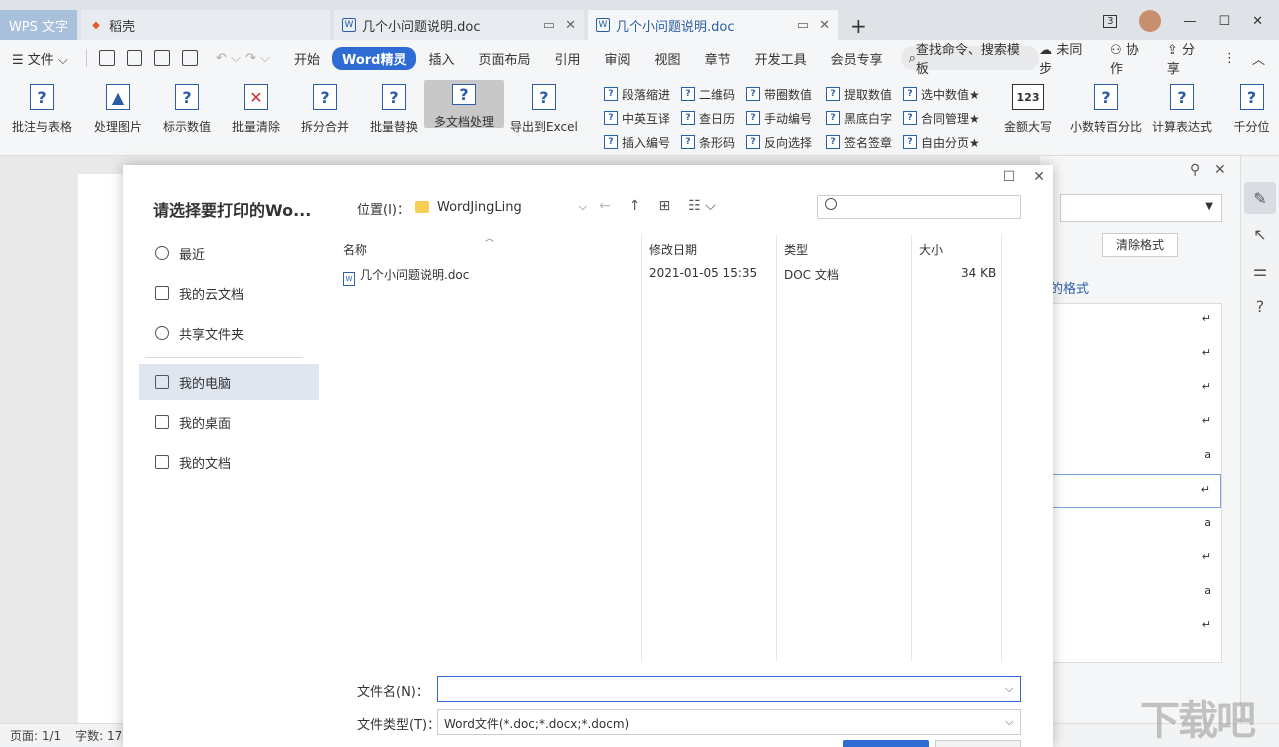  Describe the element at coordinates (1187, 58) in the screenshot. I see `share-button: ⇪ 分享` at that location.